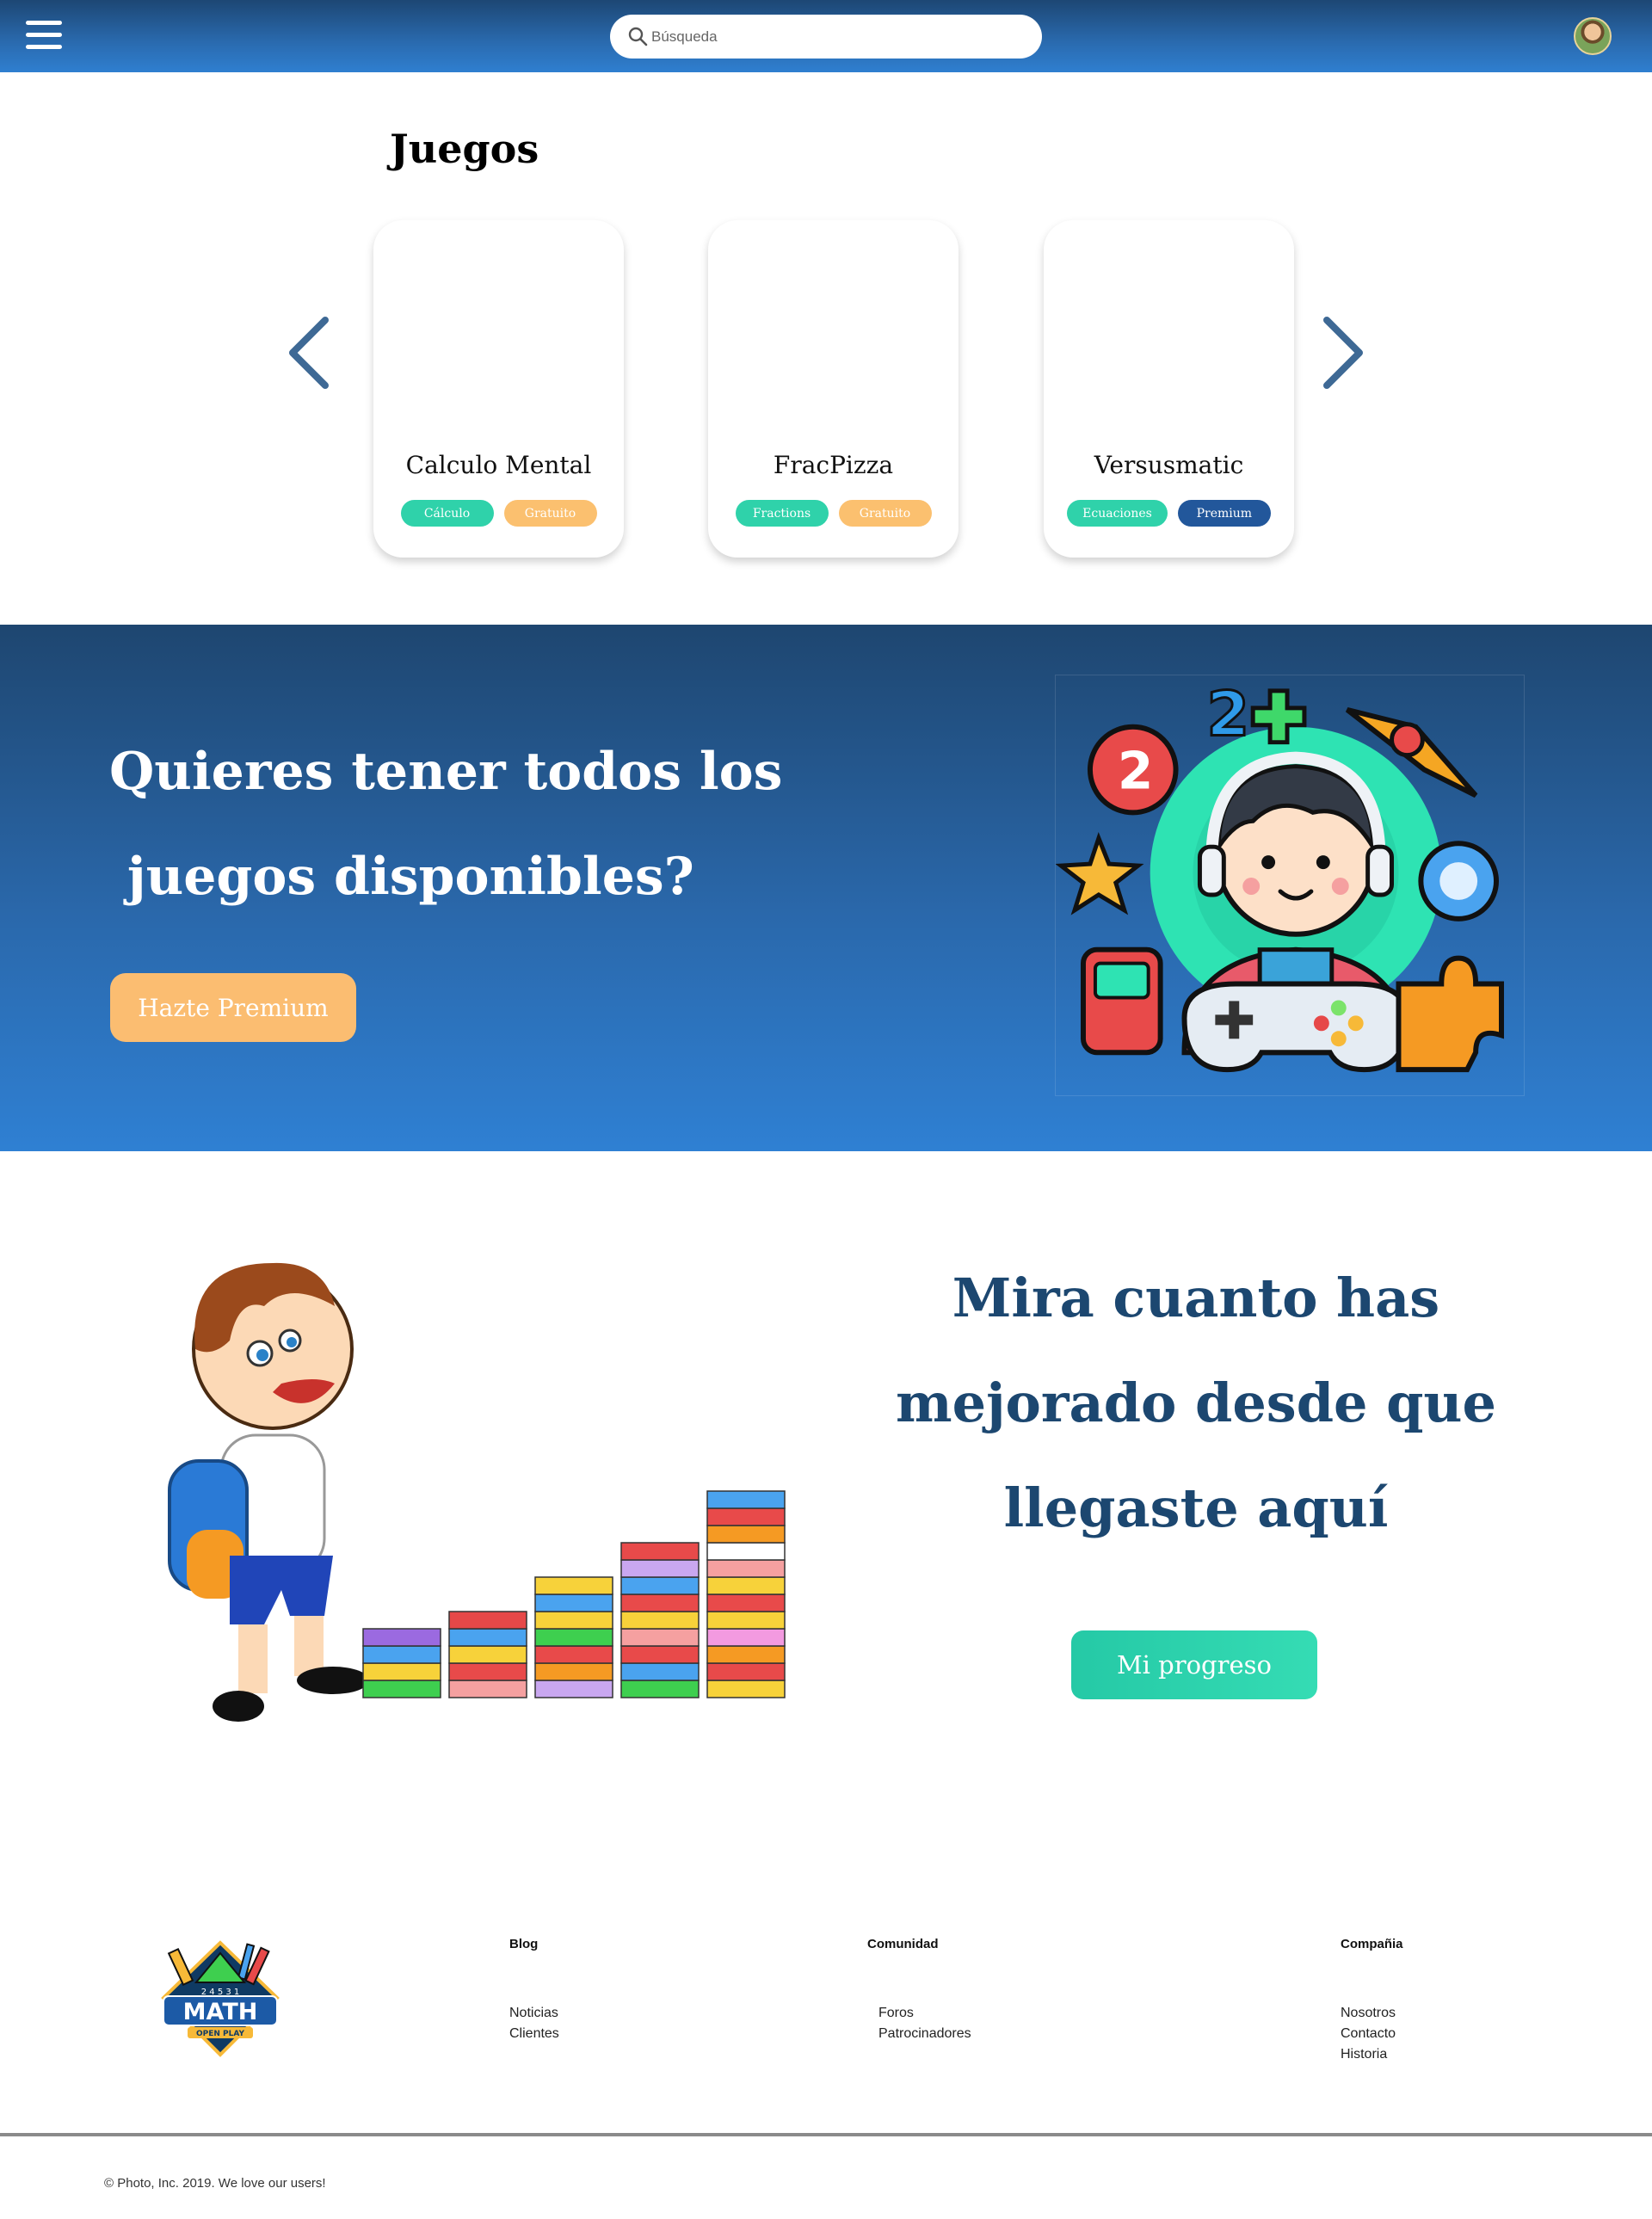 Image resolution: width=1652 pixels, height=2219 pixels. What do you see at coordinates (919, 1991) in the screenshot?
I see `footer-column-comunidad: Comunidad Foros Patrocinadores` at bounding box center [919, 1991].